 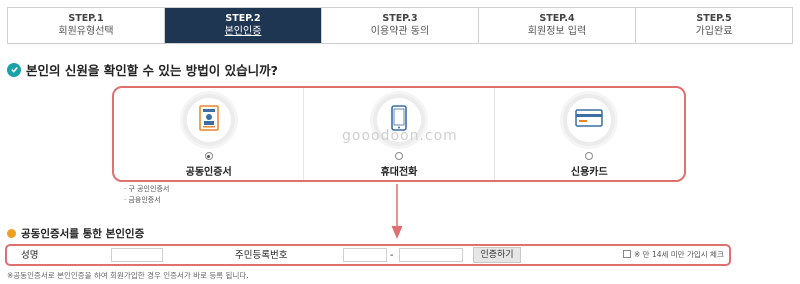 What do you see at coordinates (86, 18) in the screenshot?
I see `step-number: STEP.1` at bounding box center [86, 18].